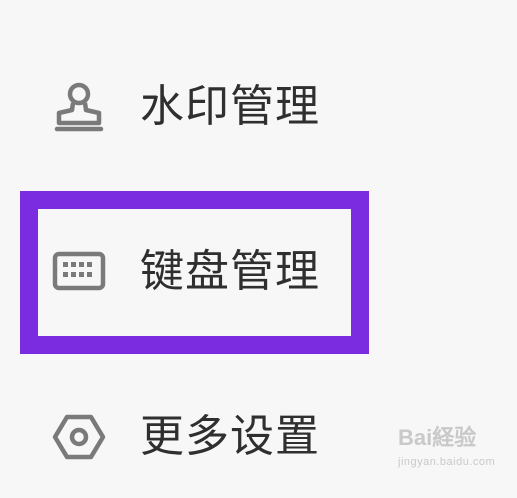 The image size is (517, 498). Describe the element at coordinates (79, 106) in the screenshot. I see `stamp-icon` at that location.